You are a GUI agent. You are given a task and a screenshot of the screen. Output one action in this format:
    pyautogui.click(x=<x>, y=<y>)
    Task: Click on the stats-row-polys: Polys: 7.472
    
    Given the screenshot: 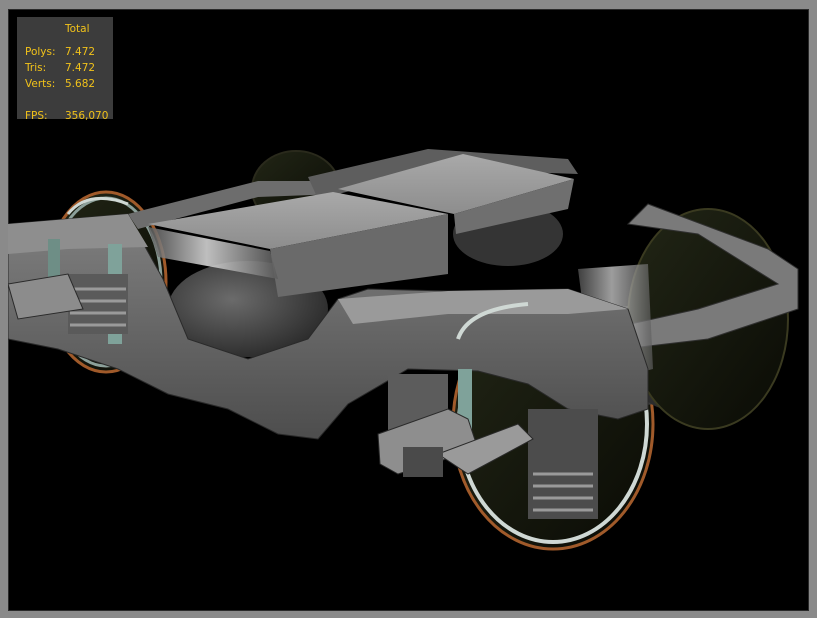 What is the action you would take?
    pyautogui.click(x=69, y=52)
    